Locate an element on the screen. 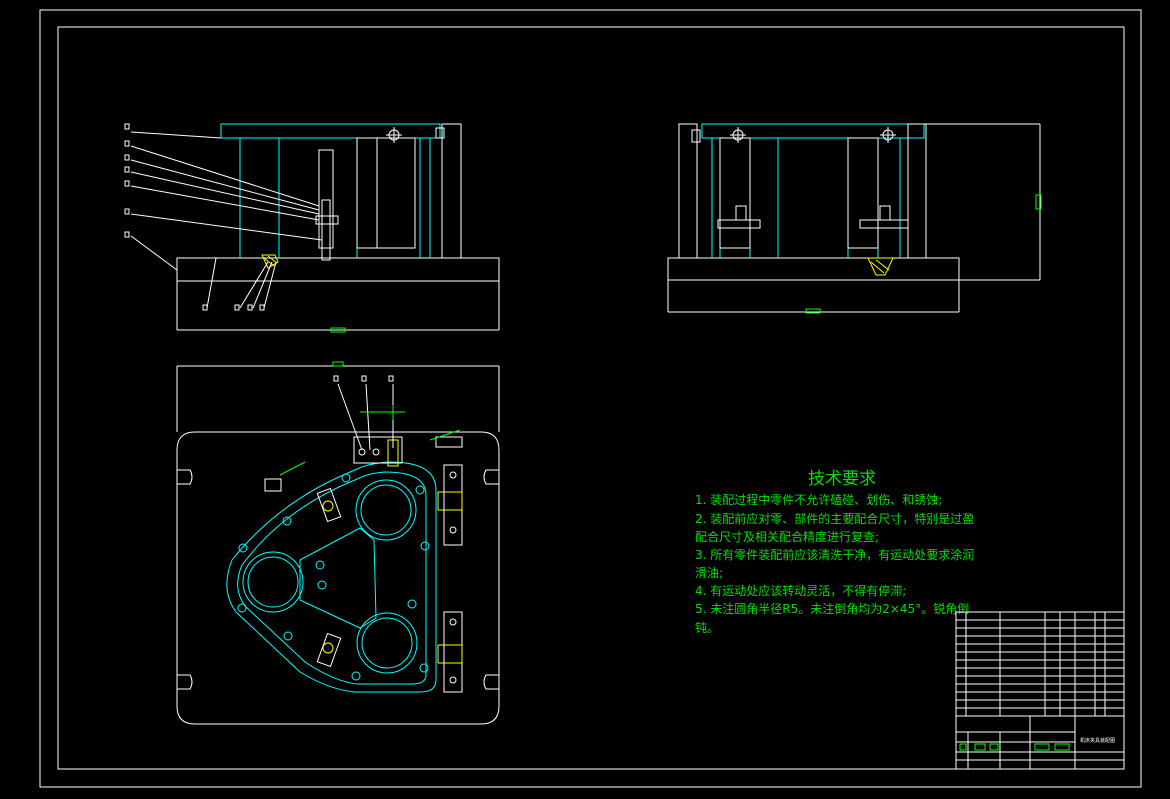  req-line-6: 4. 有运动处应该转动灵活，不得有停滞; is located at coordinates (800, 590).